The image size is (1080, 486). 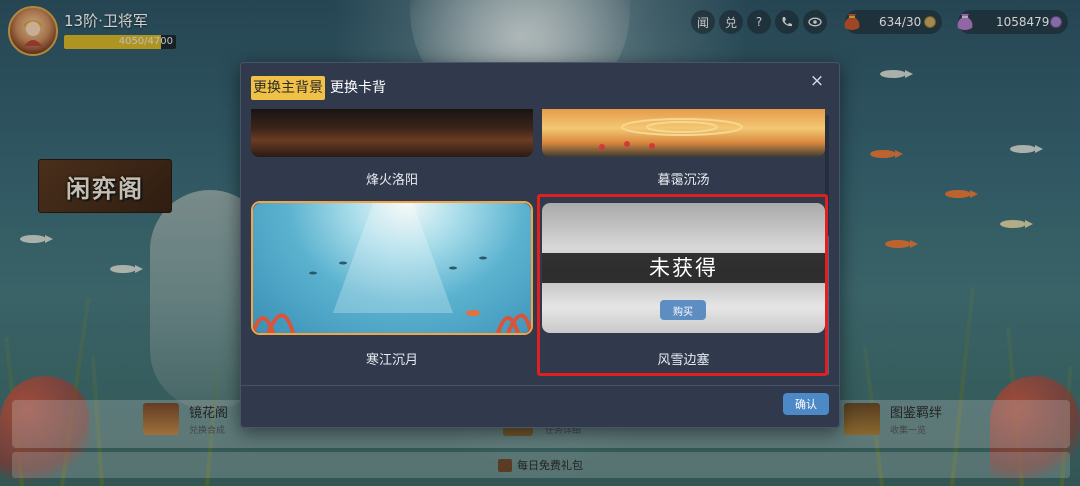 I want to click on tab-main-background: 更换主背景, so click(x=288, y=88).